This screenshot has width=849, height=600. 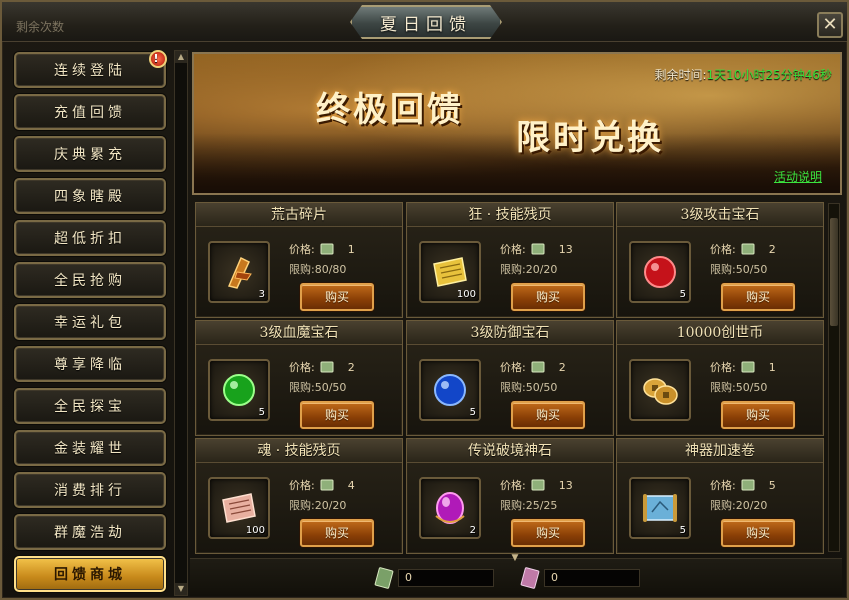 I want to click on item-quantity: 3, so click(x=261, y=294).